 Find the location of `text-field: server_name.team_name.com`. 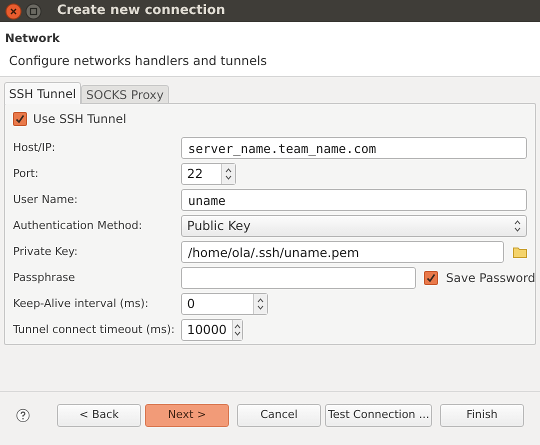

text-field: server_name.team_name.com is located at coordinates (354, 148).